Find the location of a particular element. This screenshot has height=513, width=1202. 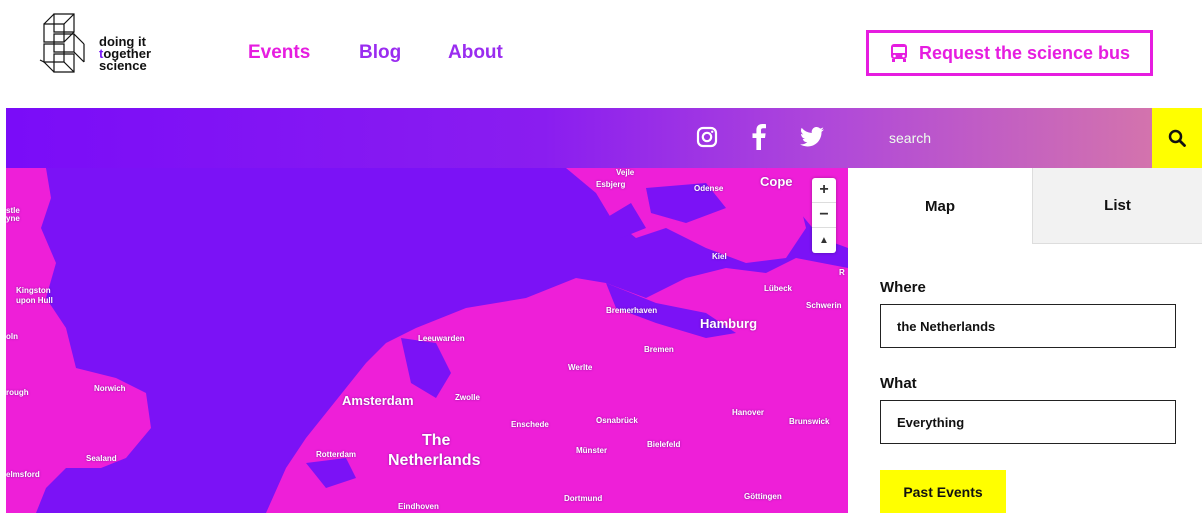

map-label-sealand: Sealand is located at coordinates (101, 458).